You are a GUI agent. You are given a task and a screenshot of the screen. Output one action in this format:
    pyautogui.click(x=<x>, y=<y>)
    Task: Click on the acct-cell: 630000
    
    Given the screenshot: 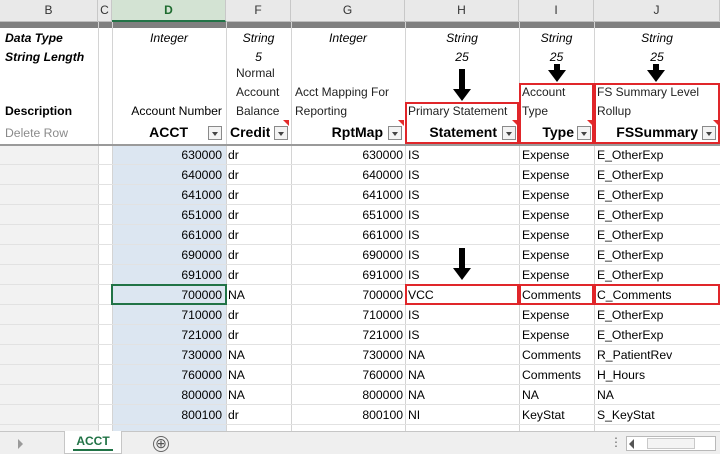 What is the action you would take?
    pyautogui.click(x=167, y=155)
    